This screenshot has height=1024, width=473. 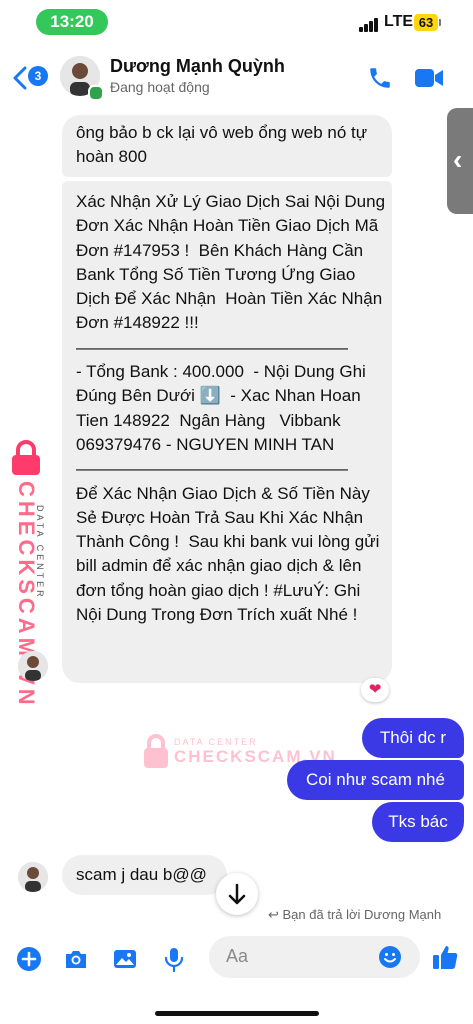 I want to click on battery-tip, so click(x=440, y=22).